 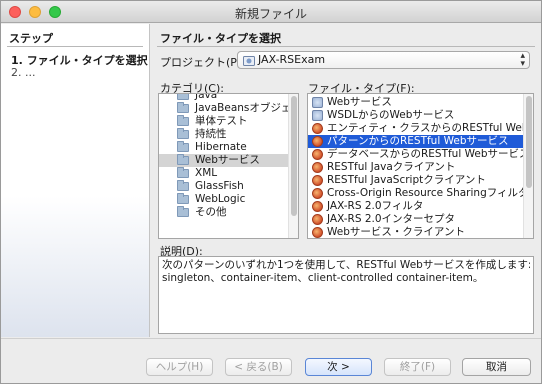 What do you see at coordinates (179, 367) in the screenshot?
I see `help-button: ヘルプ(H)` at bounding box center [179, 367].